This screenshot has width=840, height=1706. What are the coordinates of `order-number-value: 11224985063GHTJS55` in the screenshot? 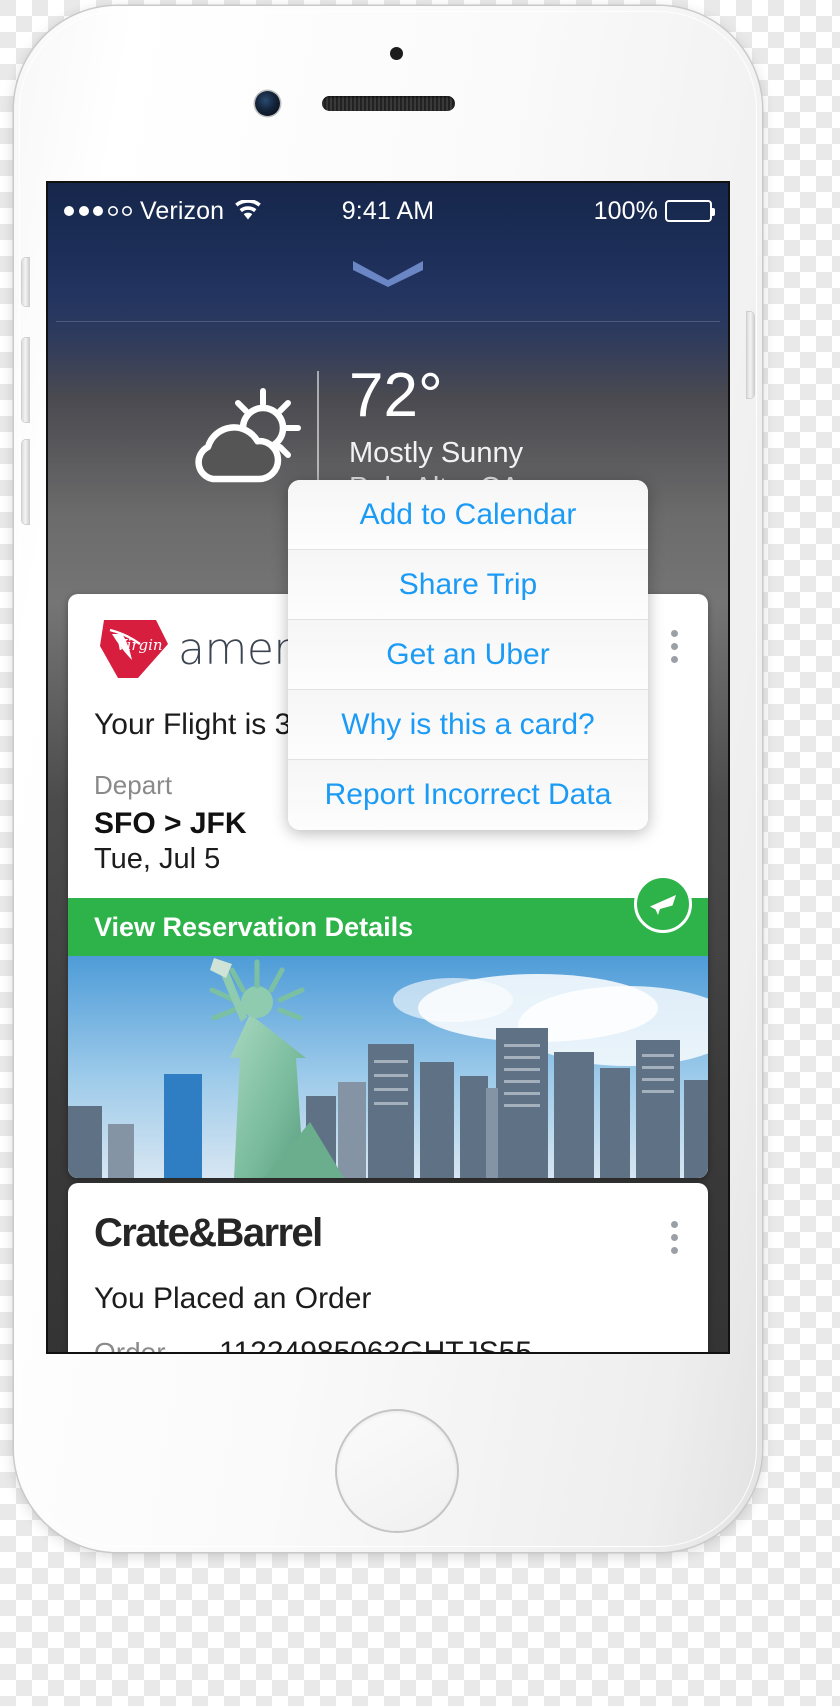 It's located at (375, 1344).